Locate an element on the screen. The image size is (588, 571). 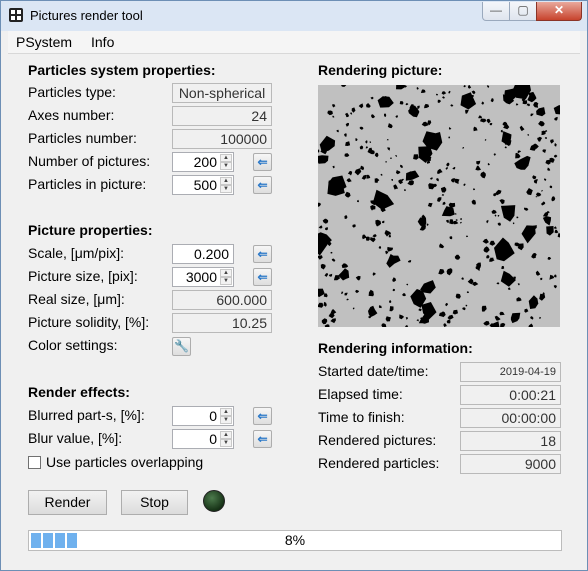
maximize-button: ▢ is located at coordinates (523, 11).